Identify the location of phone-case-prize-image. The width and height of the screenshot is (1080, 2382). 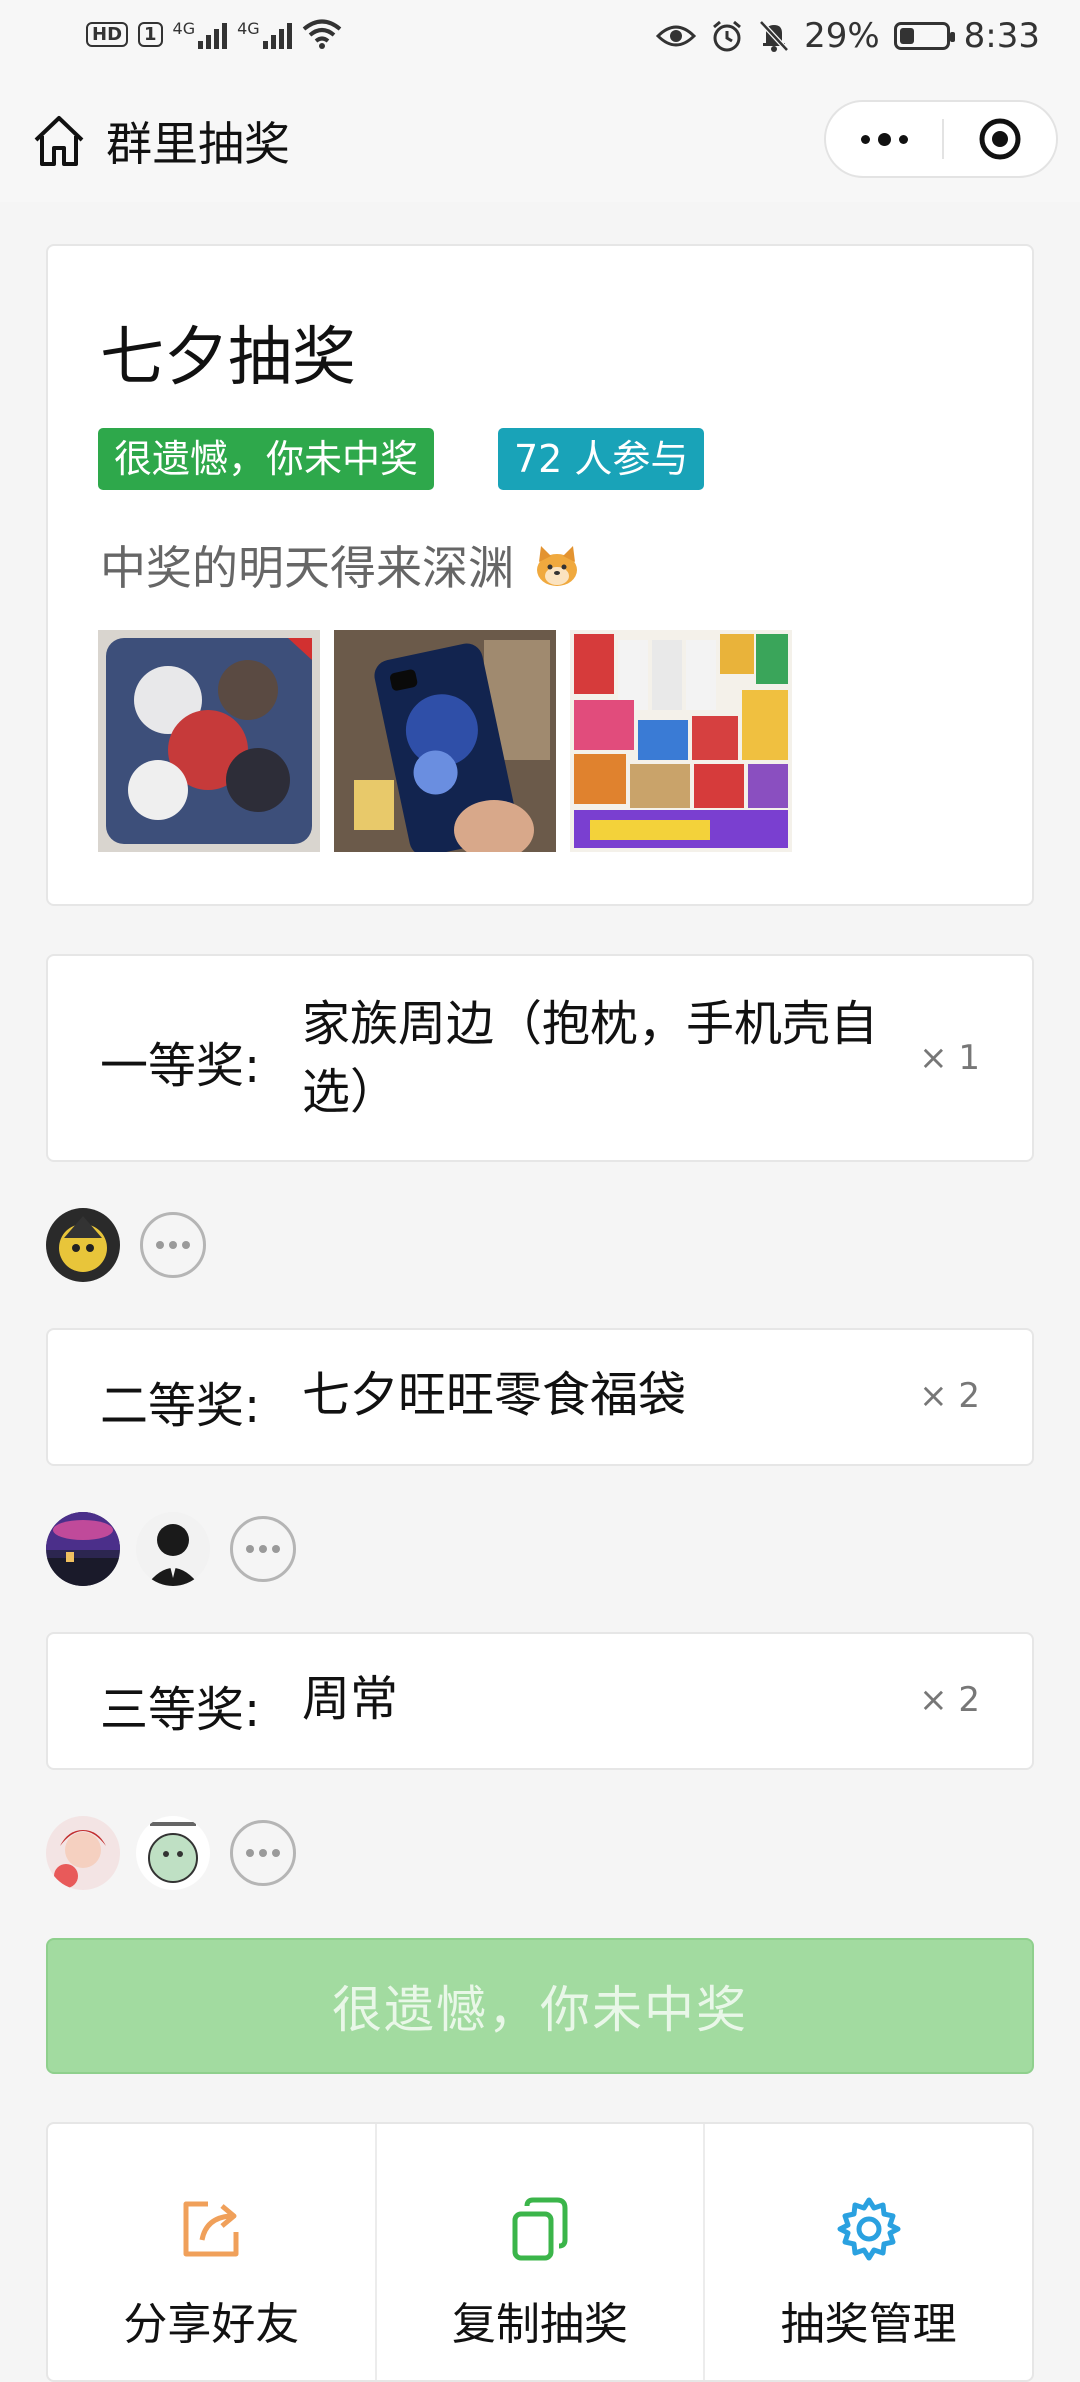
(445, 741).